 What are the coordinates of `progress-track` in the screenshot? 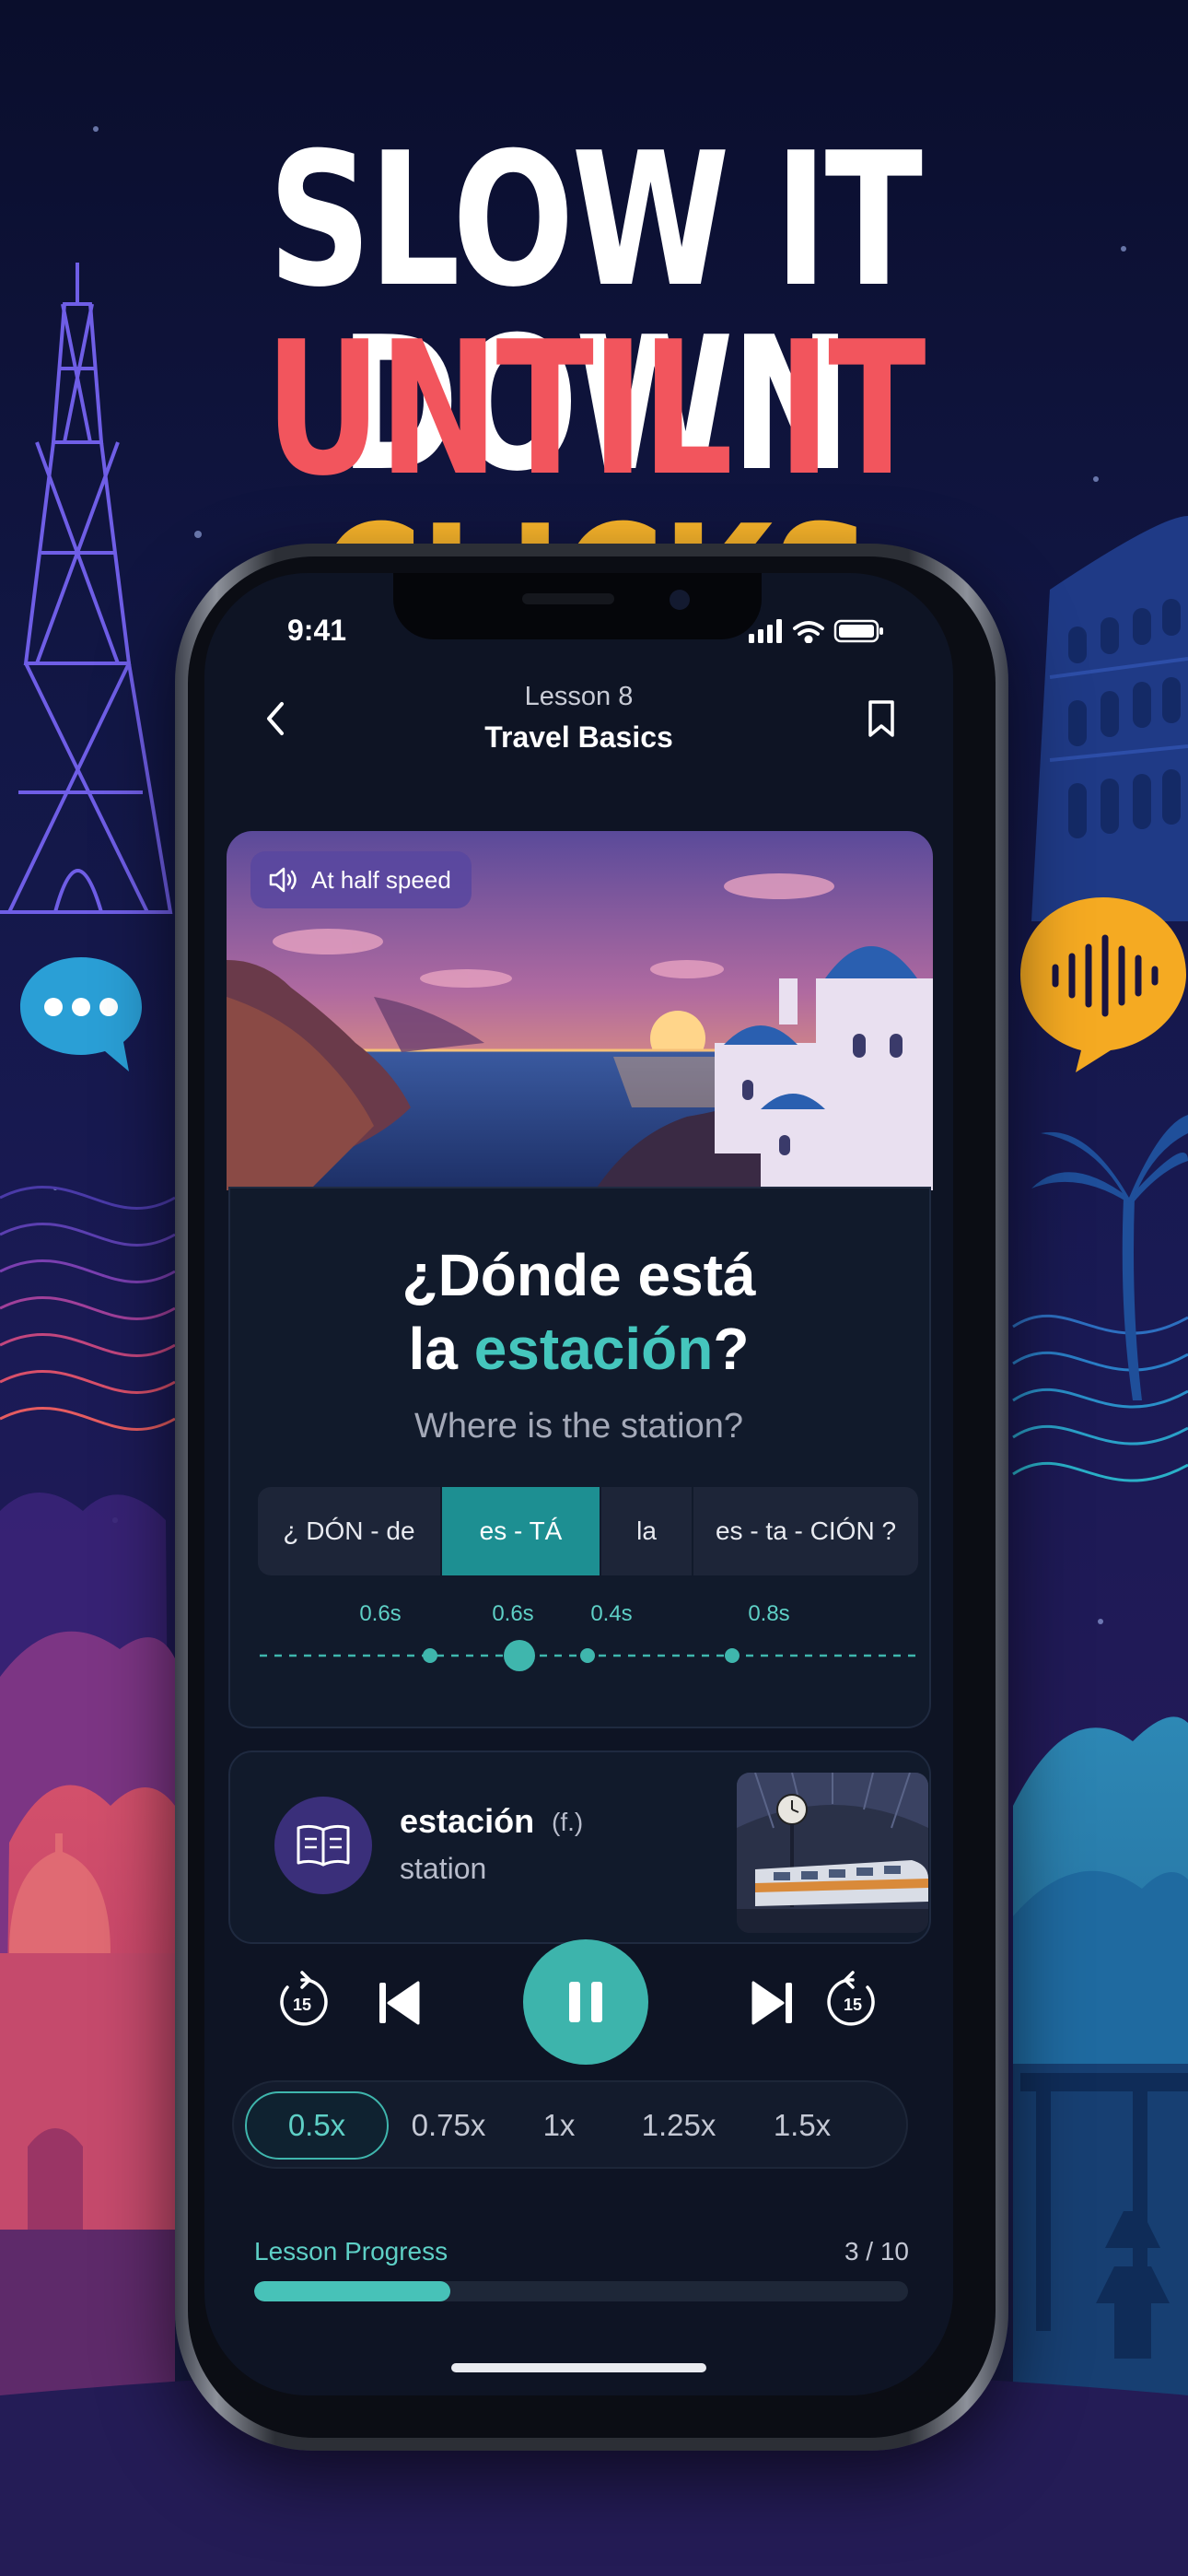 It's located at (581, 2291).